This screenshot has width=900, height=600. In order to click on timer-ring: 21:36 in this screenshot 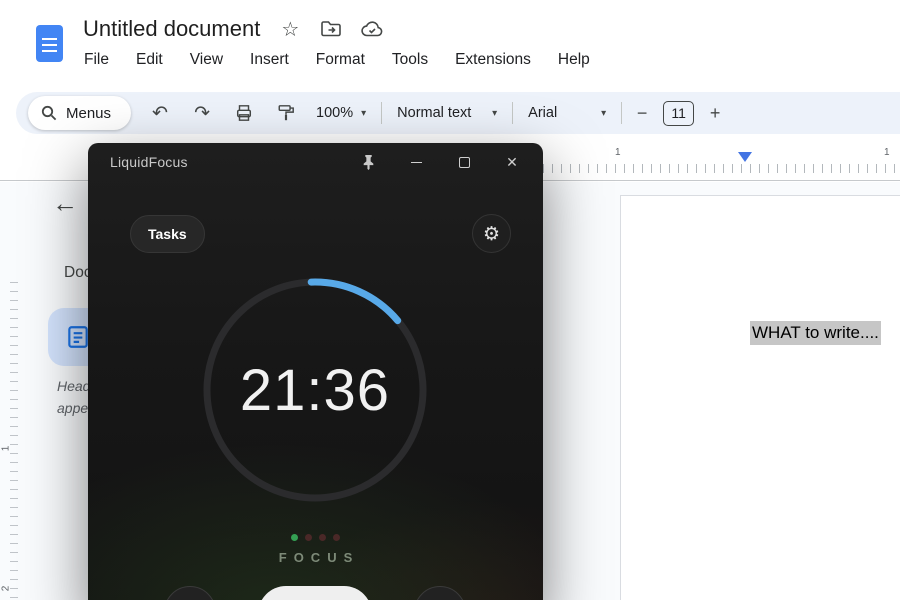, I will do `click(315, 390)`.